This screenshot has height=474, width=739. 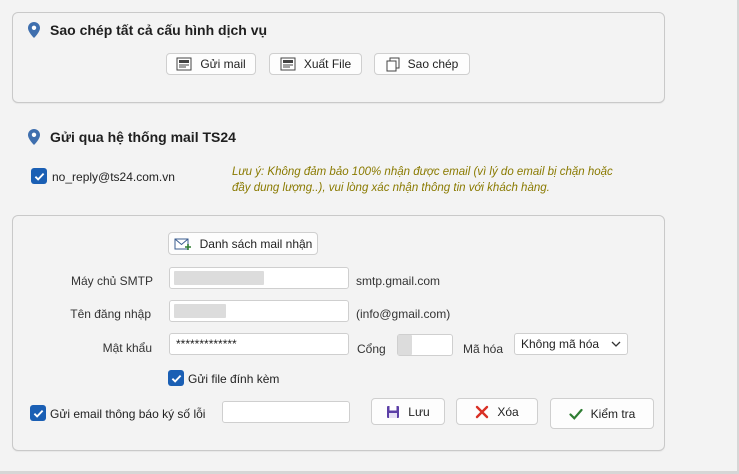 What do you see at coordinates (223, 64) in the screenshot?
I see `send-mail-label: Gửi mail` at bounding box center [223, 64].